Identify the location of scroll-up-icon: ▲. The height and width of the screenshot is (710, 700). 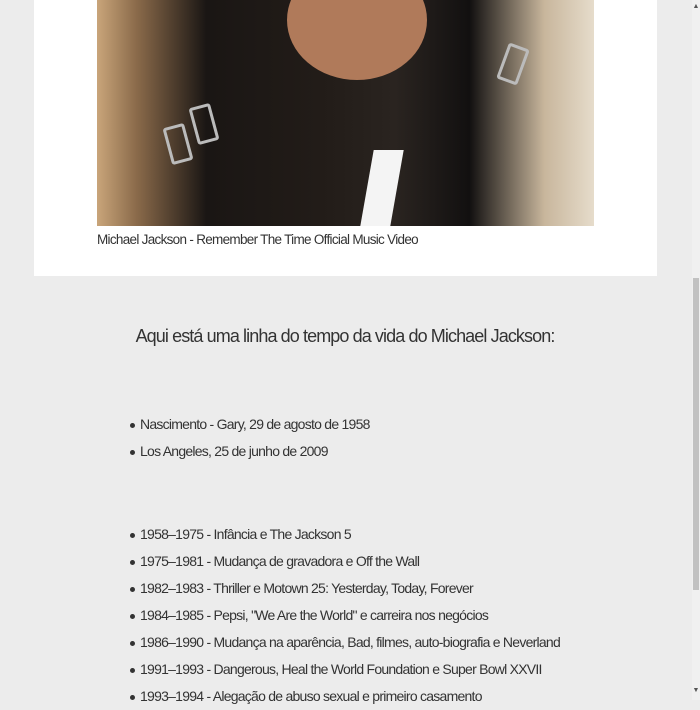
(696, 8).